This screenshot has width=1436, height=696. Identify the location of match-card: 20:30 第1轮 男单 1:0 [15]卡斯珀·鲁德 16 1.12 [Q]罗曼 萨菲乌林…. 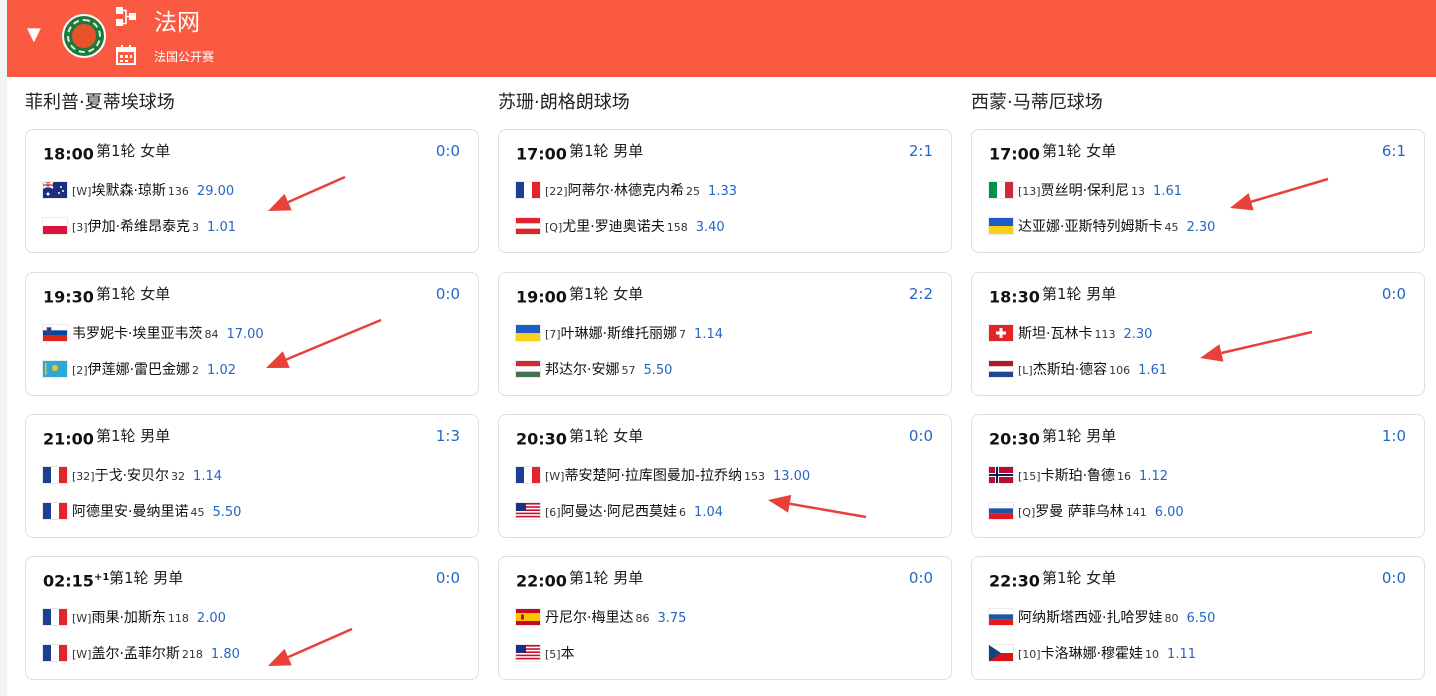
(1198, 476).